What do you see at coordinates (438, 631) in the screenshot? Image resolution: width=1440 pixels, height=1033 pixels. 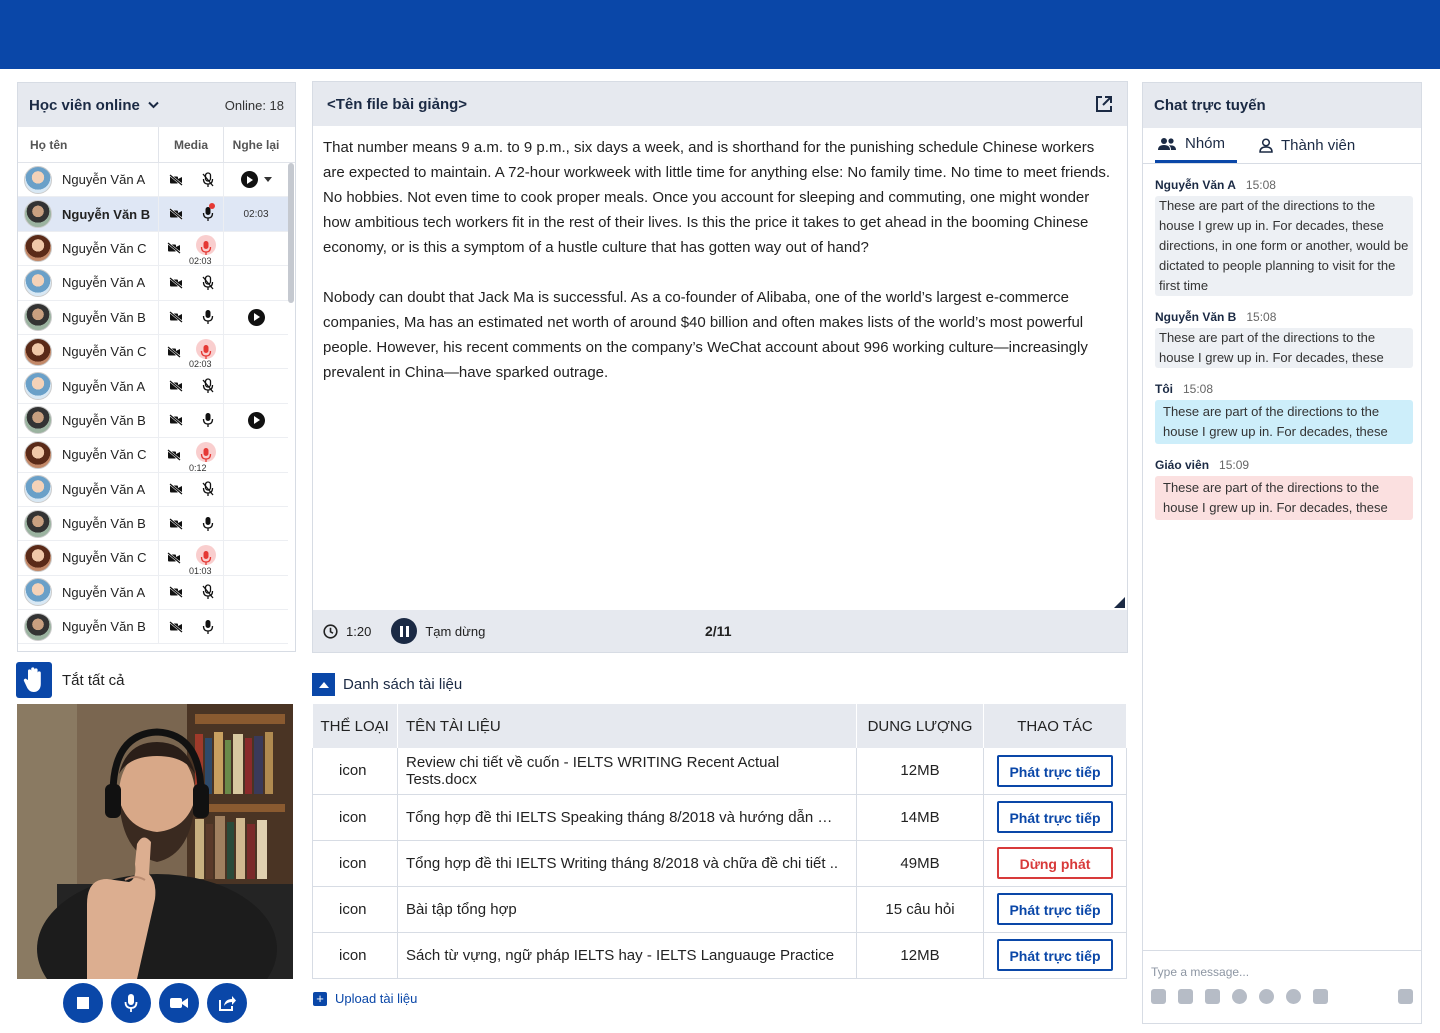 I see `pause-control: Tạm dừng` at bounding box center [438, 631].